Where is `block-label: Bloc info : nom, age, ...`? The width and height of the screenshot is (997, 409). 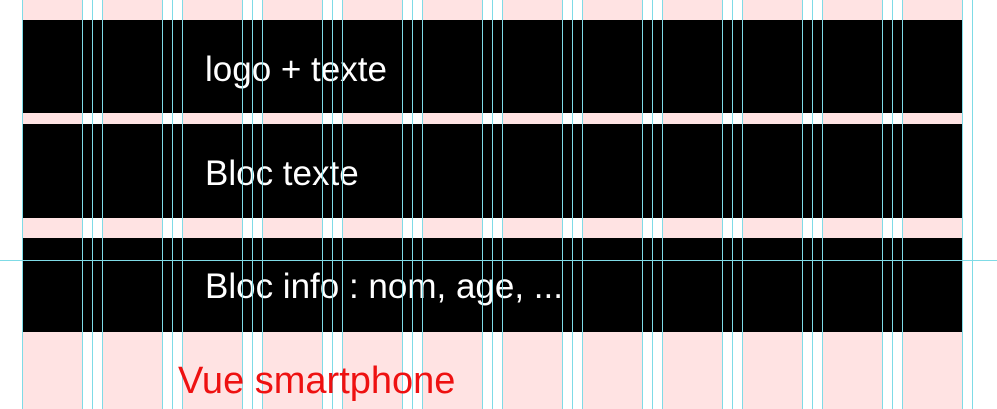 block-label: Bloc info : nom, age, ... is located at coordinates (384, 286).